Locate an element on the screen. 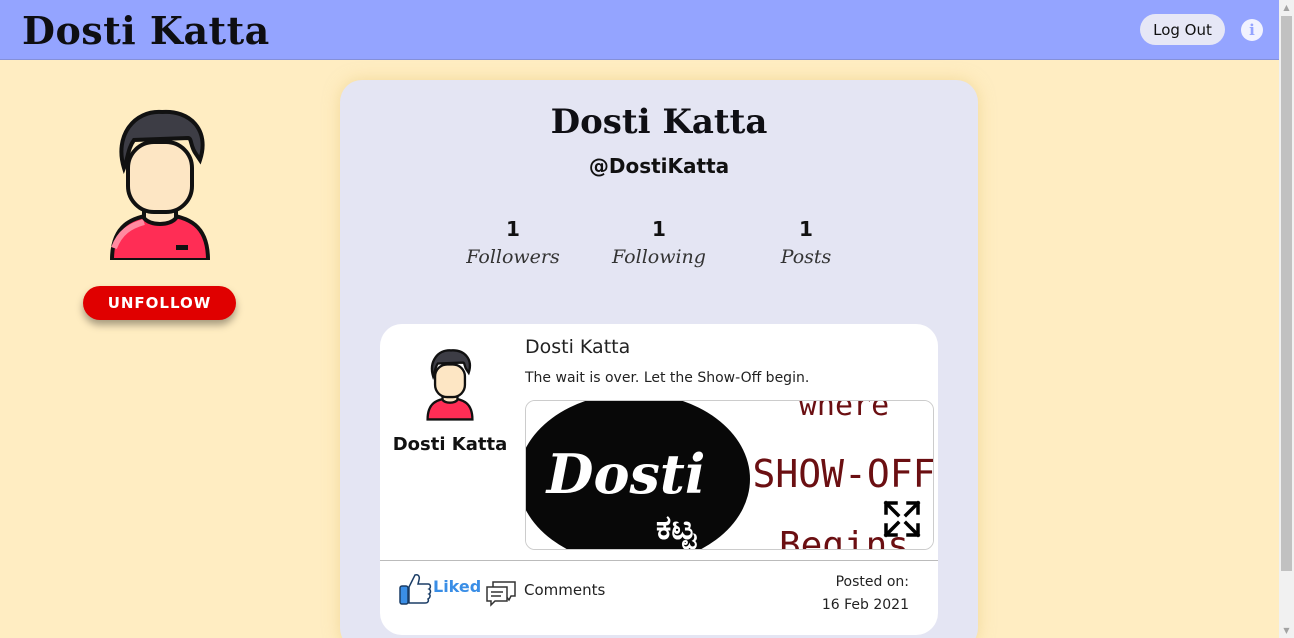 Image resolution: width=1294 pixels, height=638 pixels. thumbs-up-icon is located at coordinates (415, 589).